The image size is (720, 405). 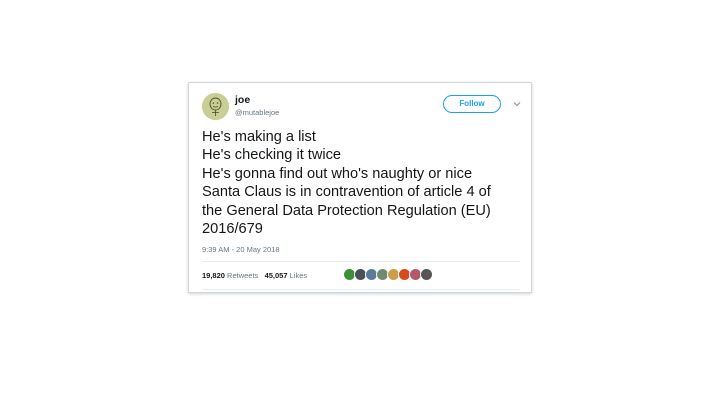 What do you see at coordinates (272, 155) in the screenshot?
I see `tweet-line: He's checking it twice` at bounding box center [272, 155].